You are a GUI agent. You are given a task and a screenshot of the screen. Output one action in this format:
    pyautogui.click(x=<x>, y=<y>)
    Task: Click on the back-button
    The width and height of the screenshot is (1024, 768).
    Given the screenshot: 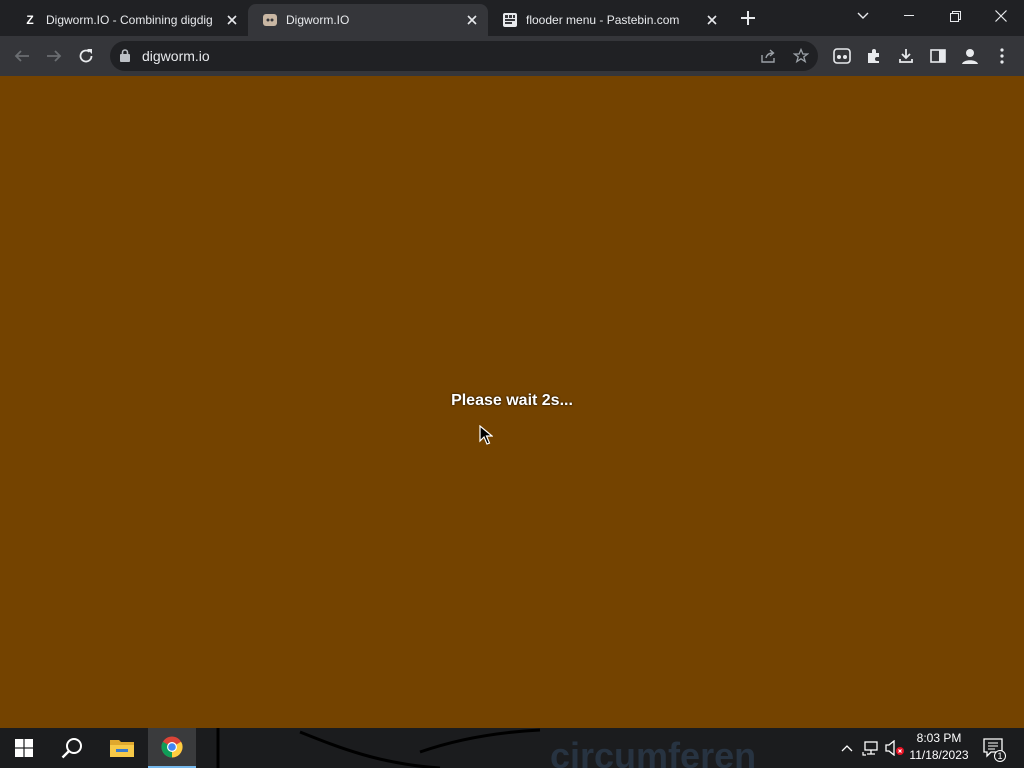 What is the action you would take?
    pyautogui.click(x=22, y=56)
    